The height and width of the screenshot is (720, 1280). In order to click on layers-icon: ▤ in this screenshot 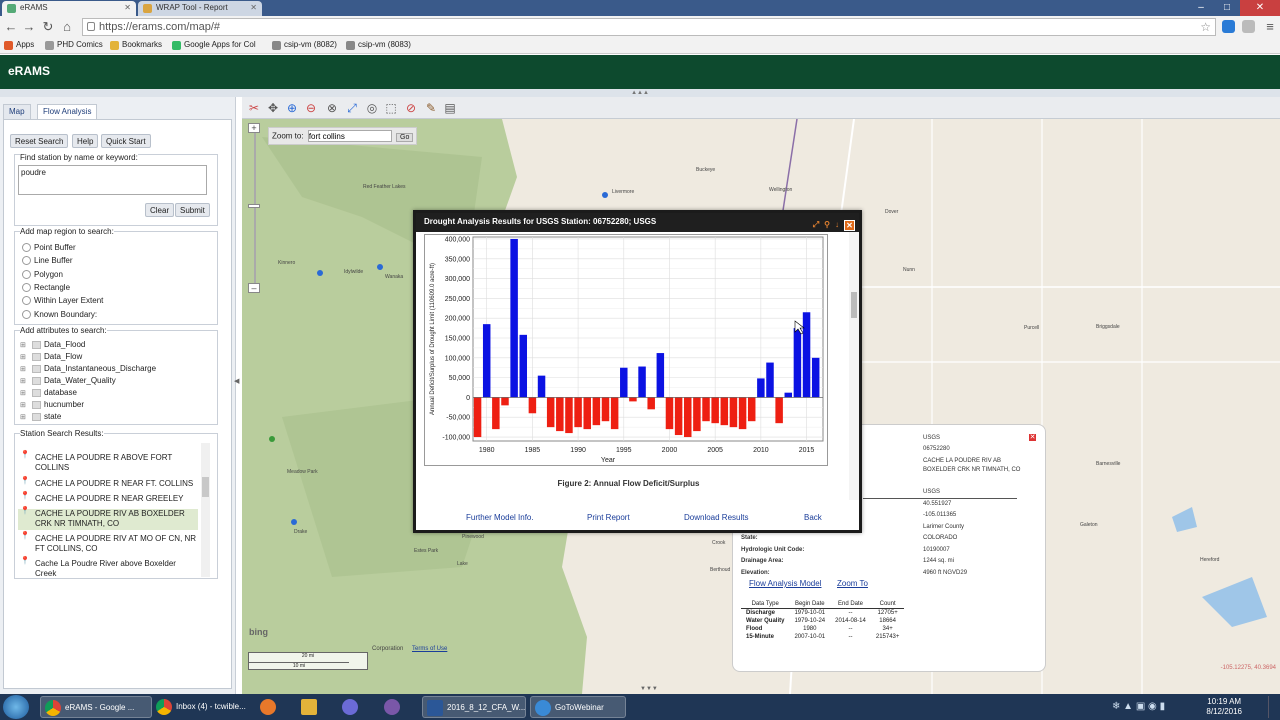, I will do `click(450, 108)`.